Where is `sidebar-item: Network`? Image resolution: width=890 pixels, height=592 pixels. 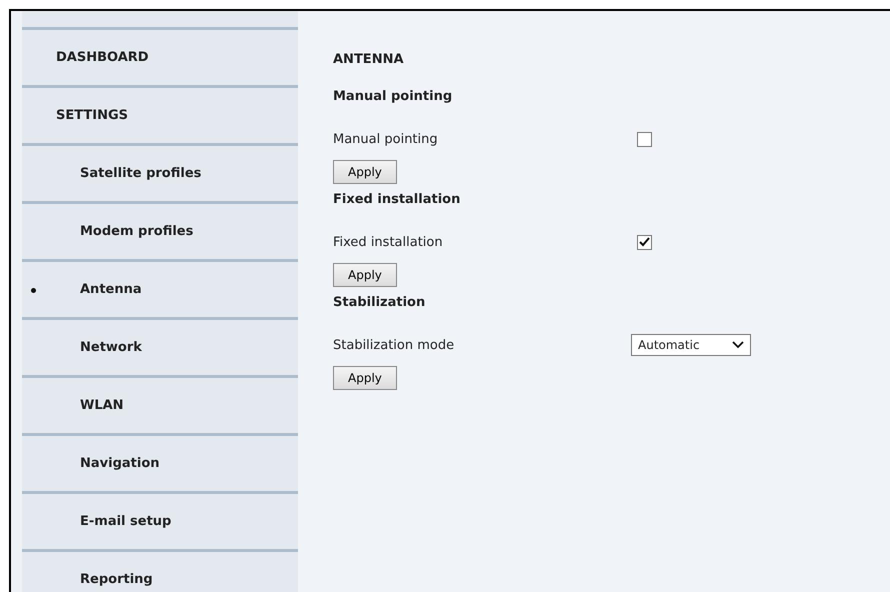
sidebar-item: Network is located at coordinates (160, 346).